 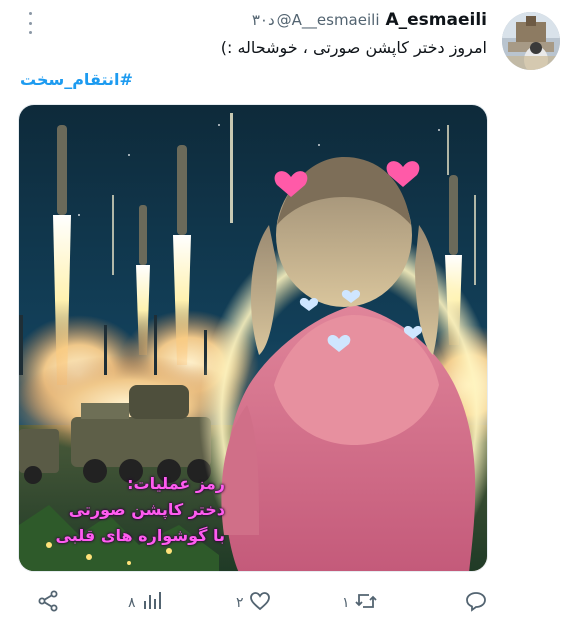 What do you see at coordinates (436, 20) in the screenshot?
I see `author-display-name: A_esmaeili` at bounding box center [436, 20].